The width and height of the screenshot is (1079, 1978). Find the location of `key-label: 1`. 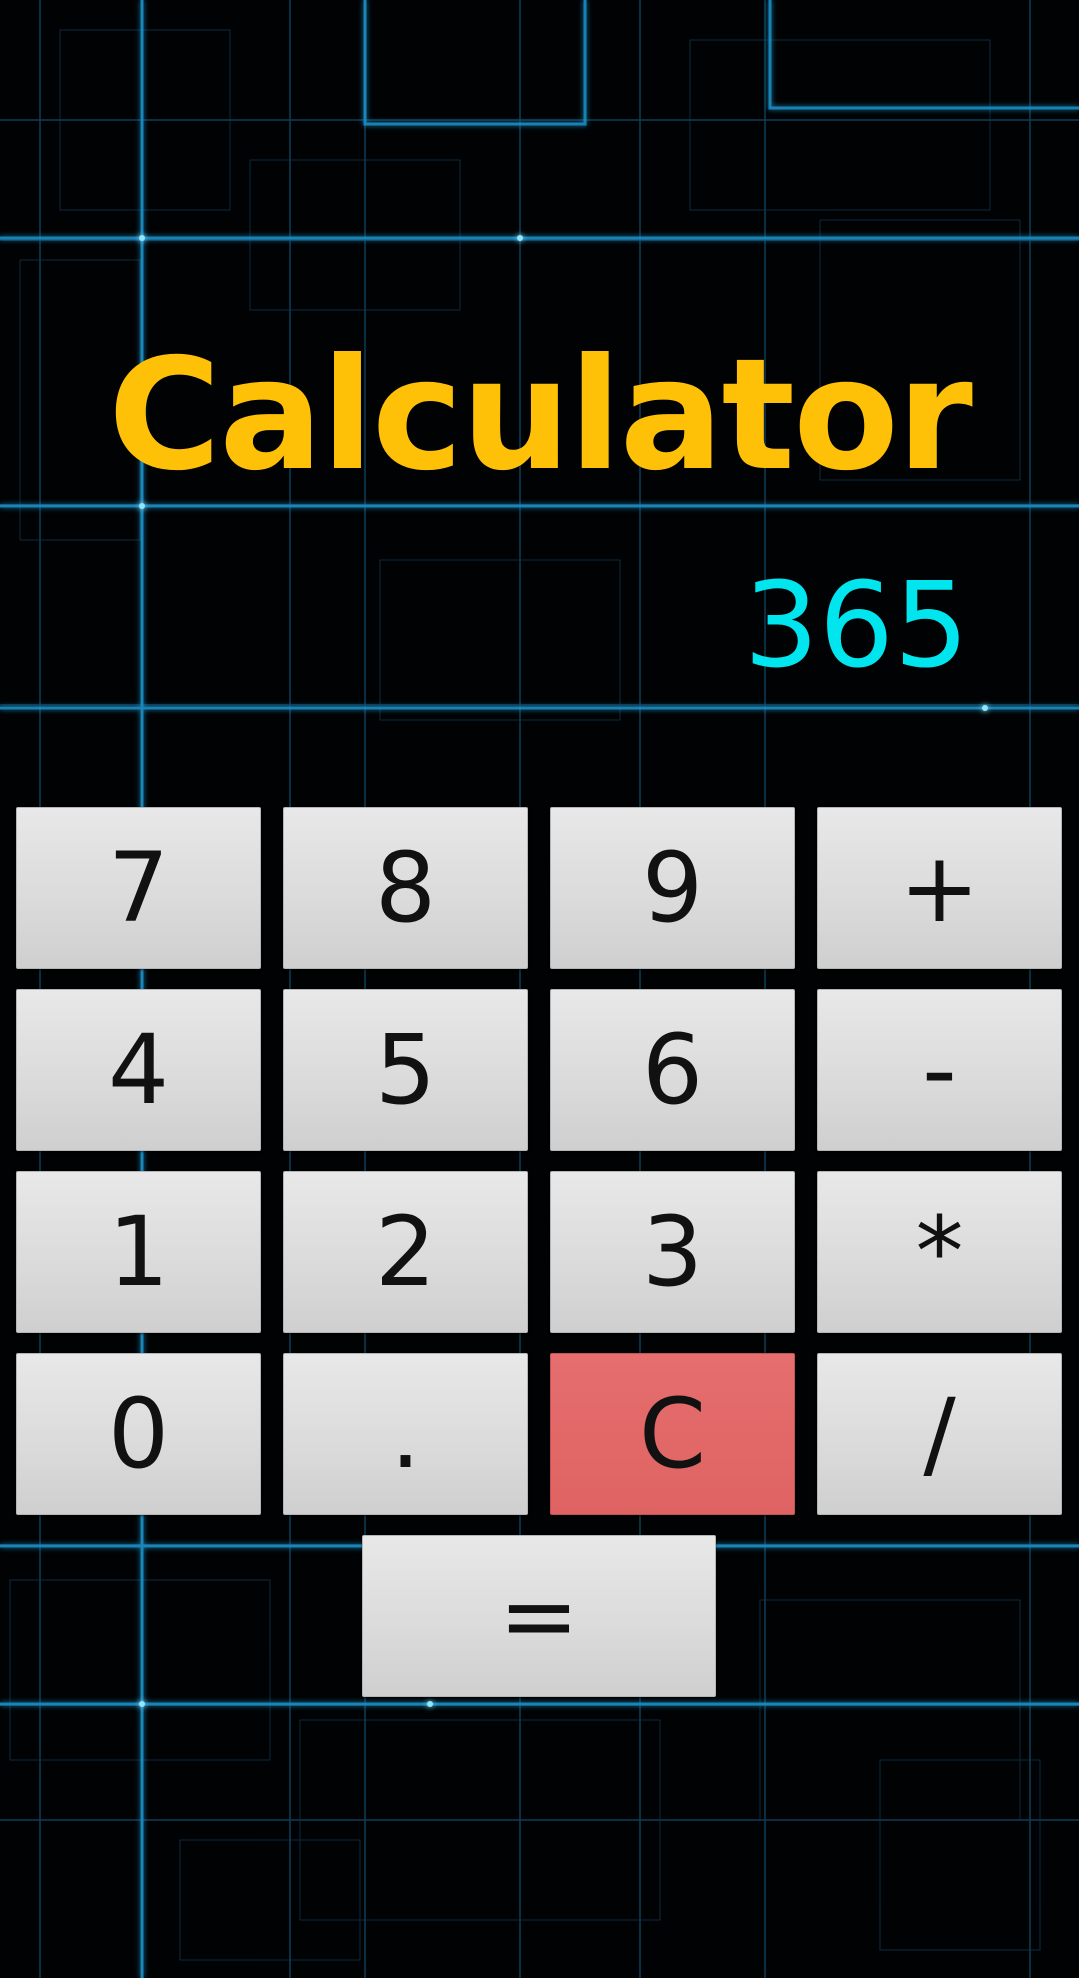

key-label: 1 is located at coordinates (138, 1252).